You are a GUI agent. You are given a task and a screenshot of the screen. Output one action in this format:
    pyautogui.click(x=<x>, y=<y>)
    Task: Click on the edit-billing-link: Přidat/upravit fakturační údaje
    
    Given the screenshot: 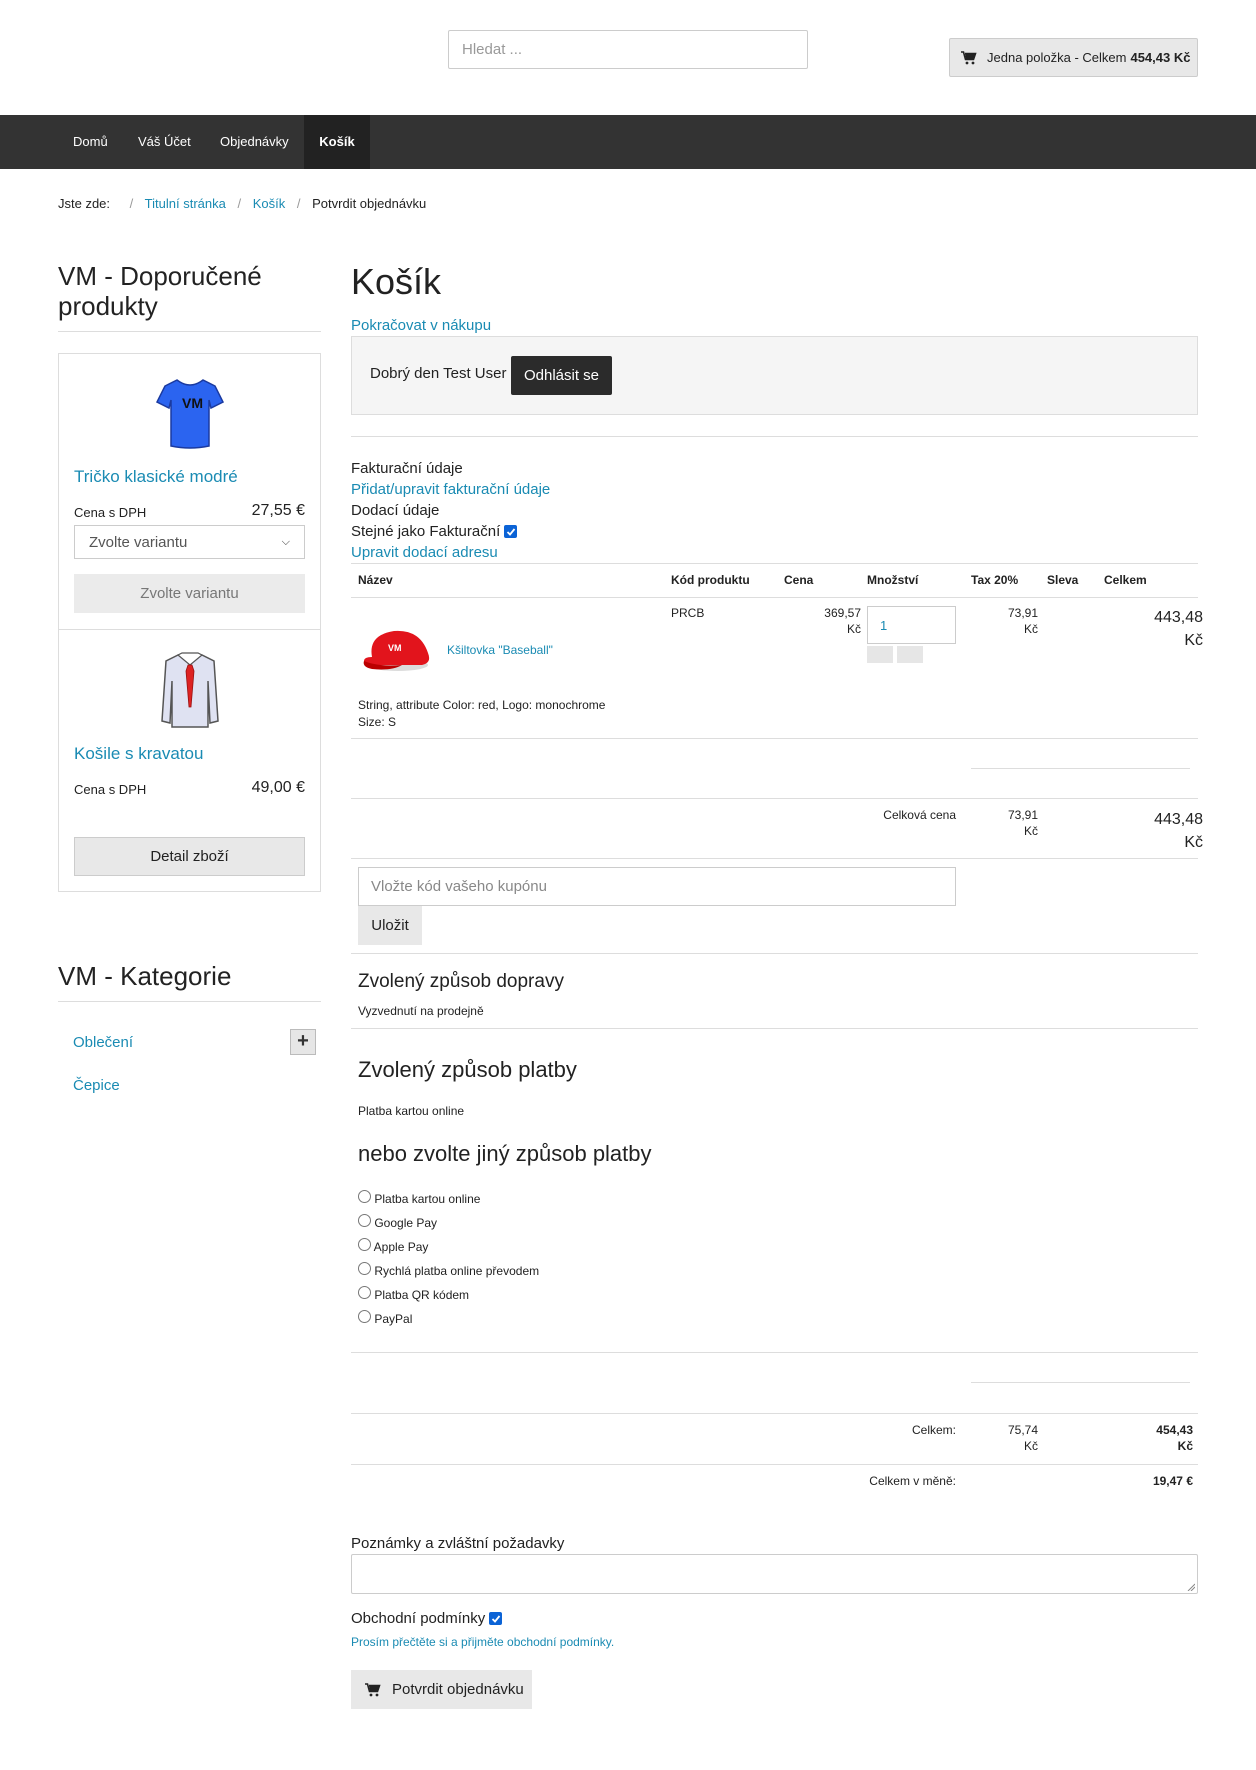 What is the action you would take?
    pyautogui.click(x=450, y=489)
    